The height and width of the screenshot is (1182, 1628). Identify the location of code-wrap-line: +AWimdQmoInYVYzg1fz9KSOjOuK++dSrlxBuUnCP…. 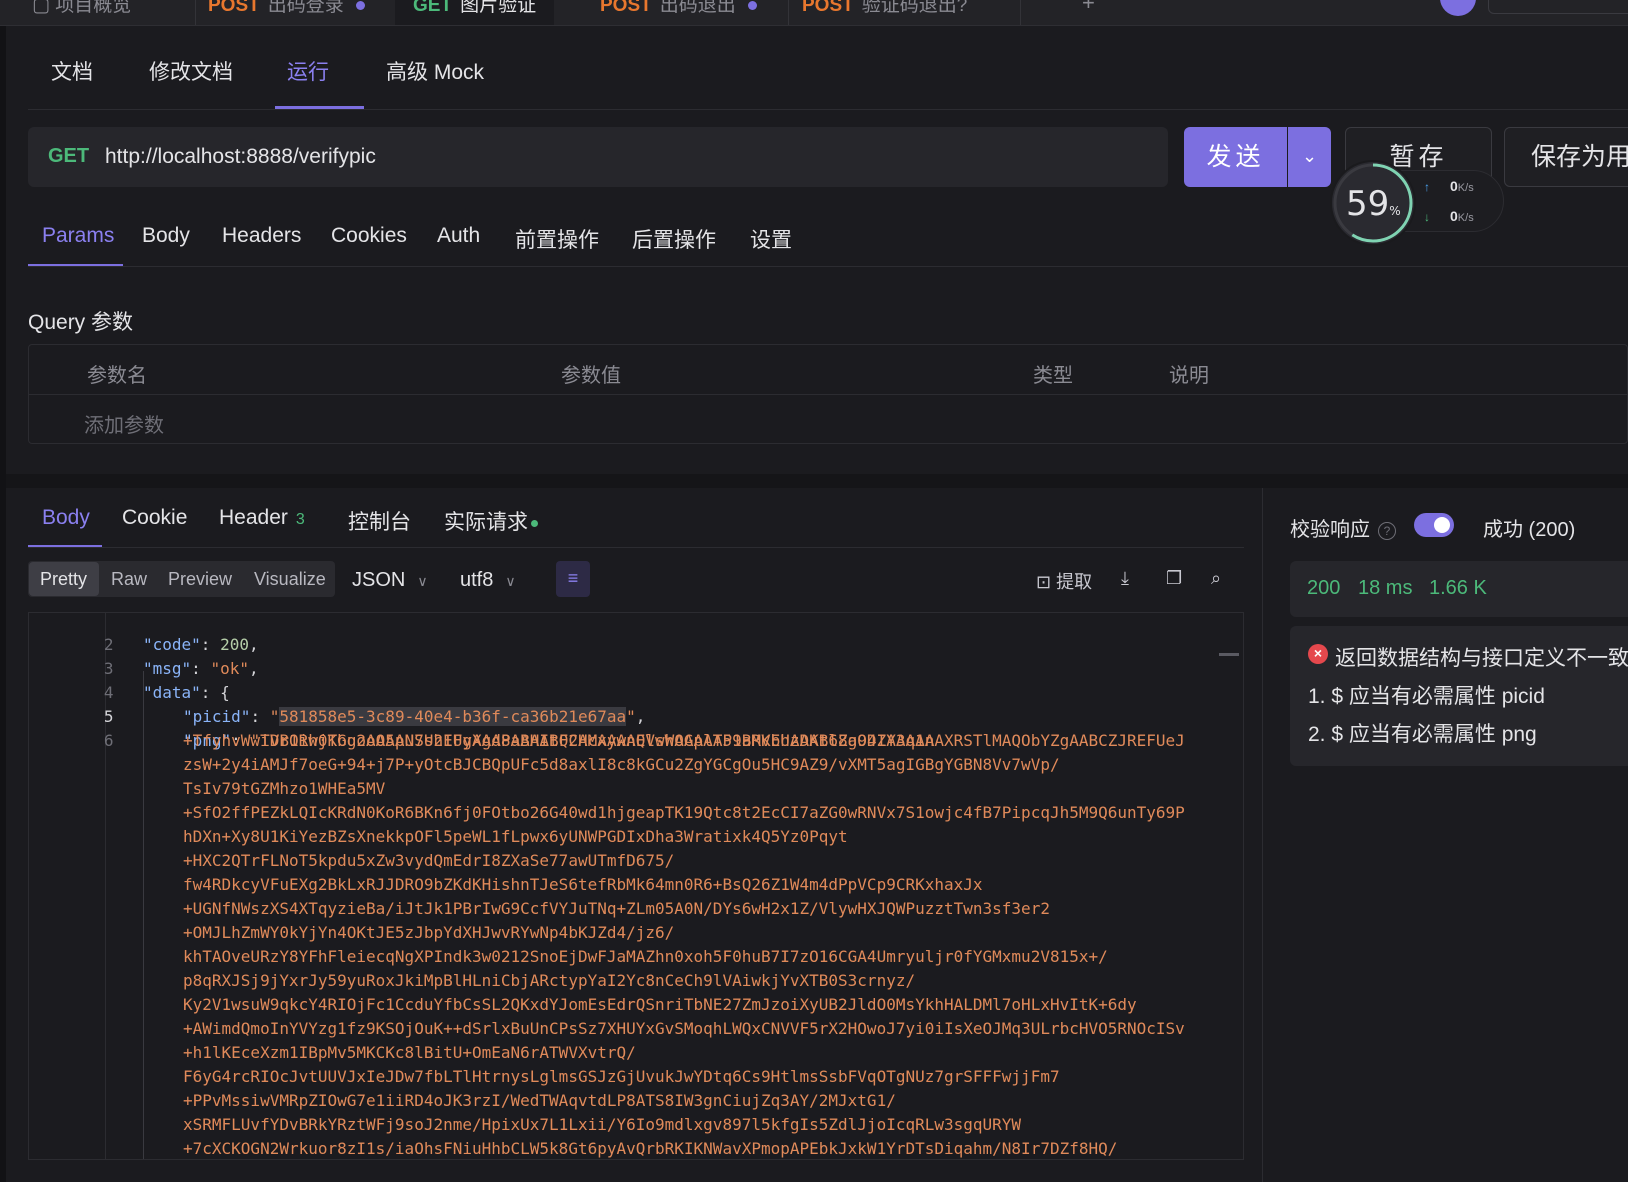
(684, 1028).